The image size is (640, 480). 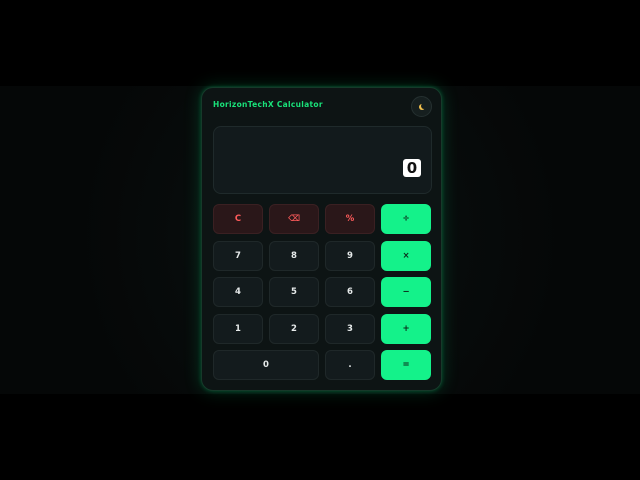 I want to click on moon-icon, so click(x=424, y=106).